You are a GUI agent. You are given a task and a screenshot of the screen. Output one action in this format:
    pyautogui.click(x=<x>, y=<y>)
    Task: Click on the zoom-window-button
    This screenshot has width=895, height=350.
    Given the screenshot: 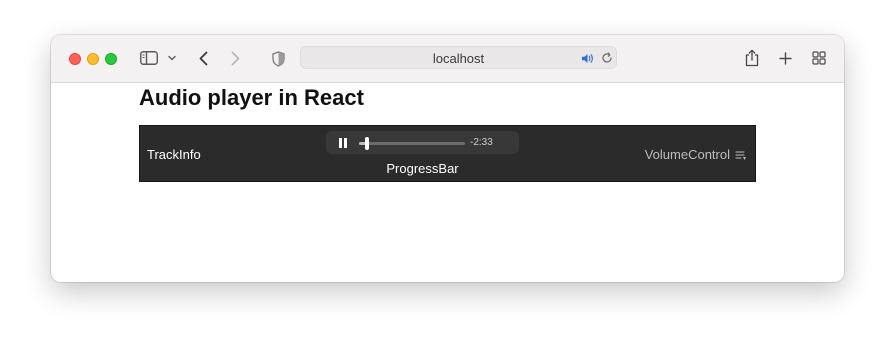 What is the action you would take?
    pyautogui.click(x=111, y=59)
    